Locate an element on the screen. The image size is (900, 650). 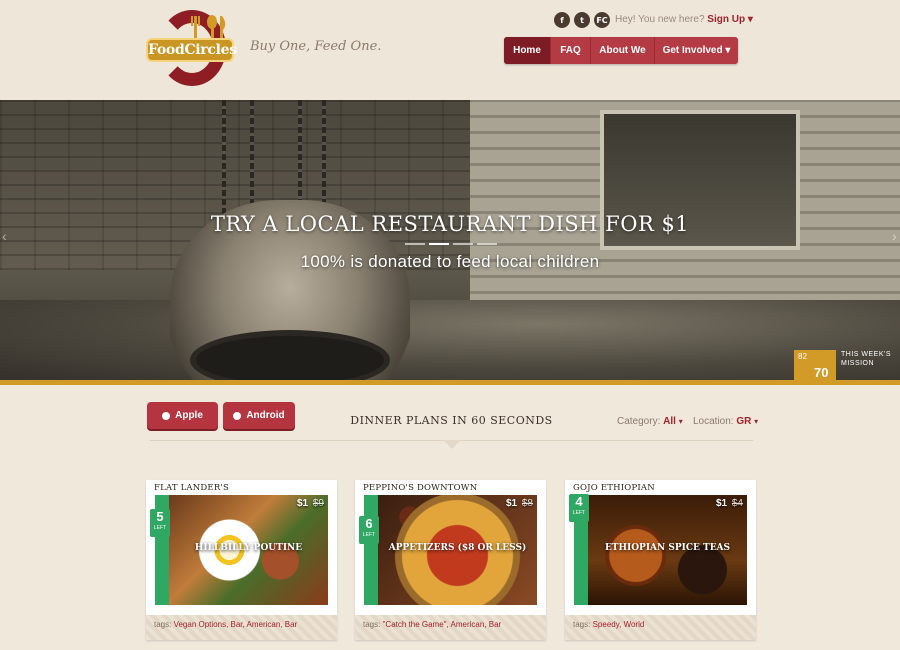
foodcircles-logo: FoodCircles is located at coordinates (191, 48).